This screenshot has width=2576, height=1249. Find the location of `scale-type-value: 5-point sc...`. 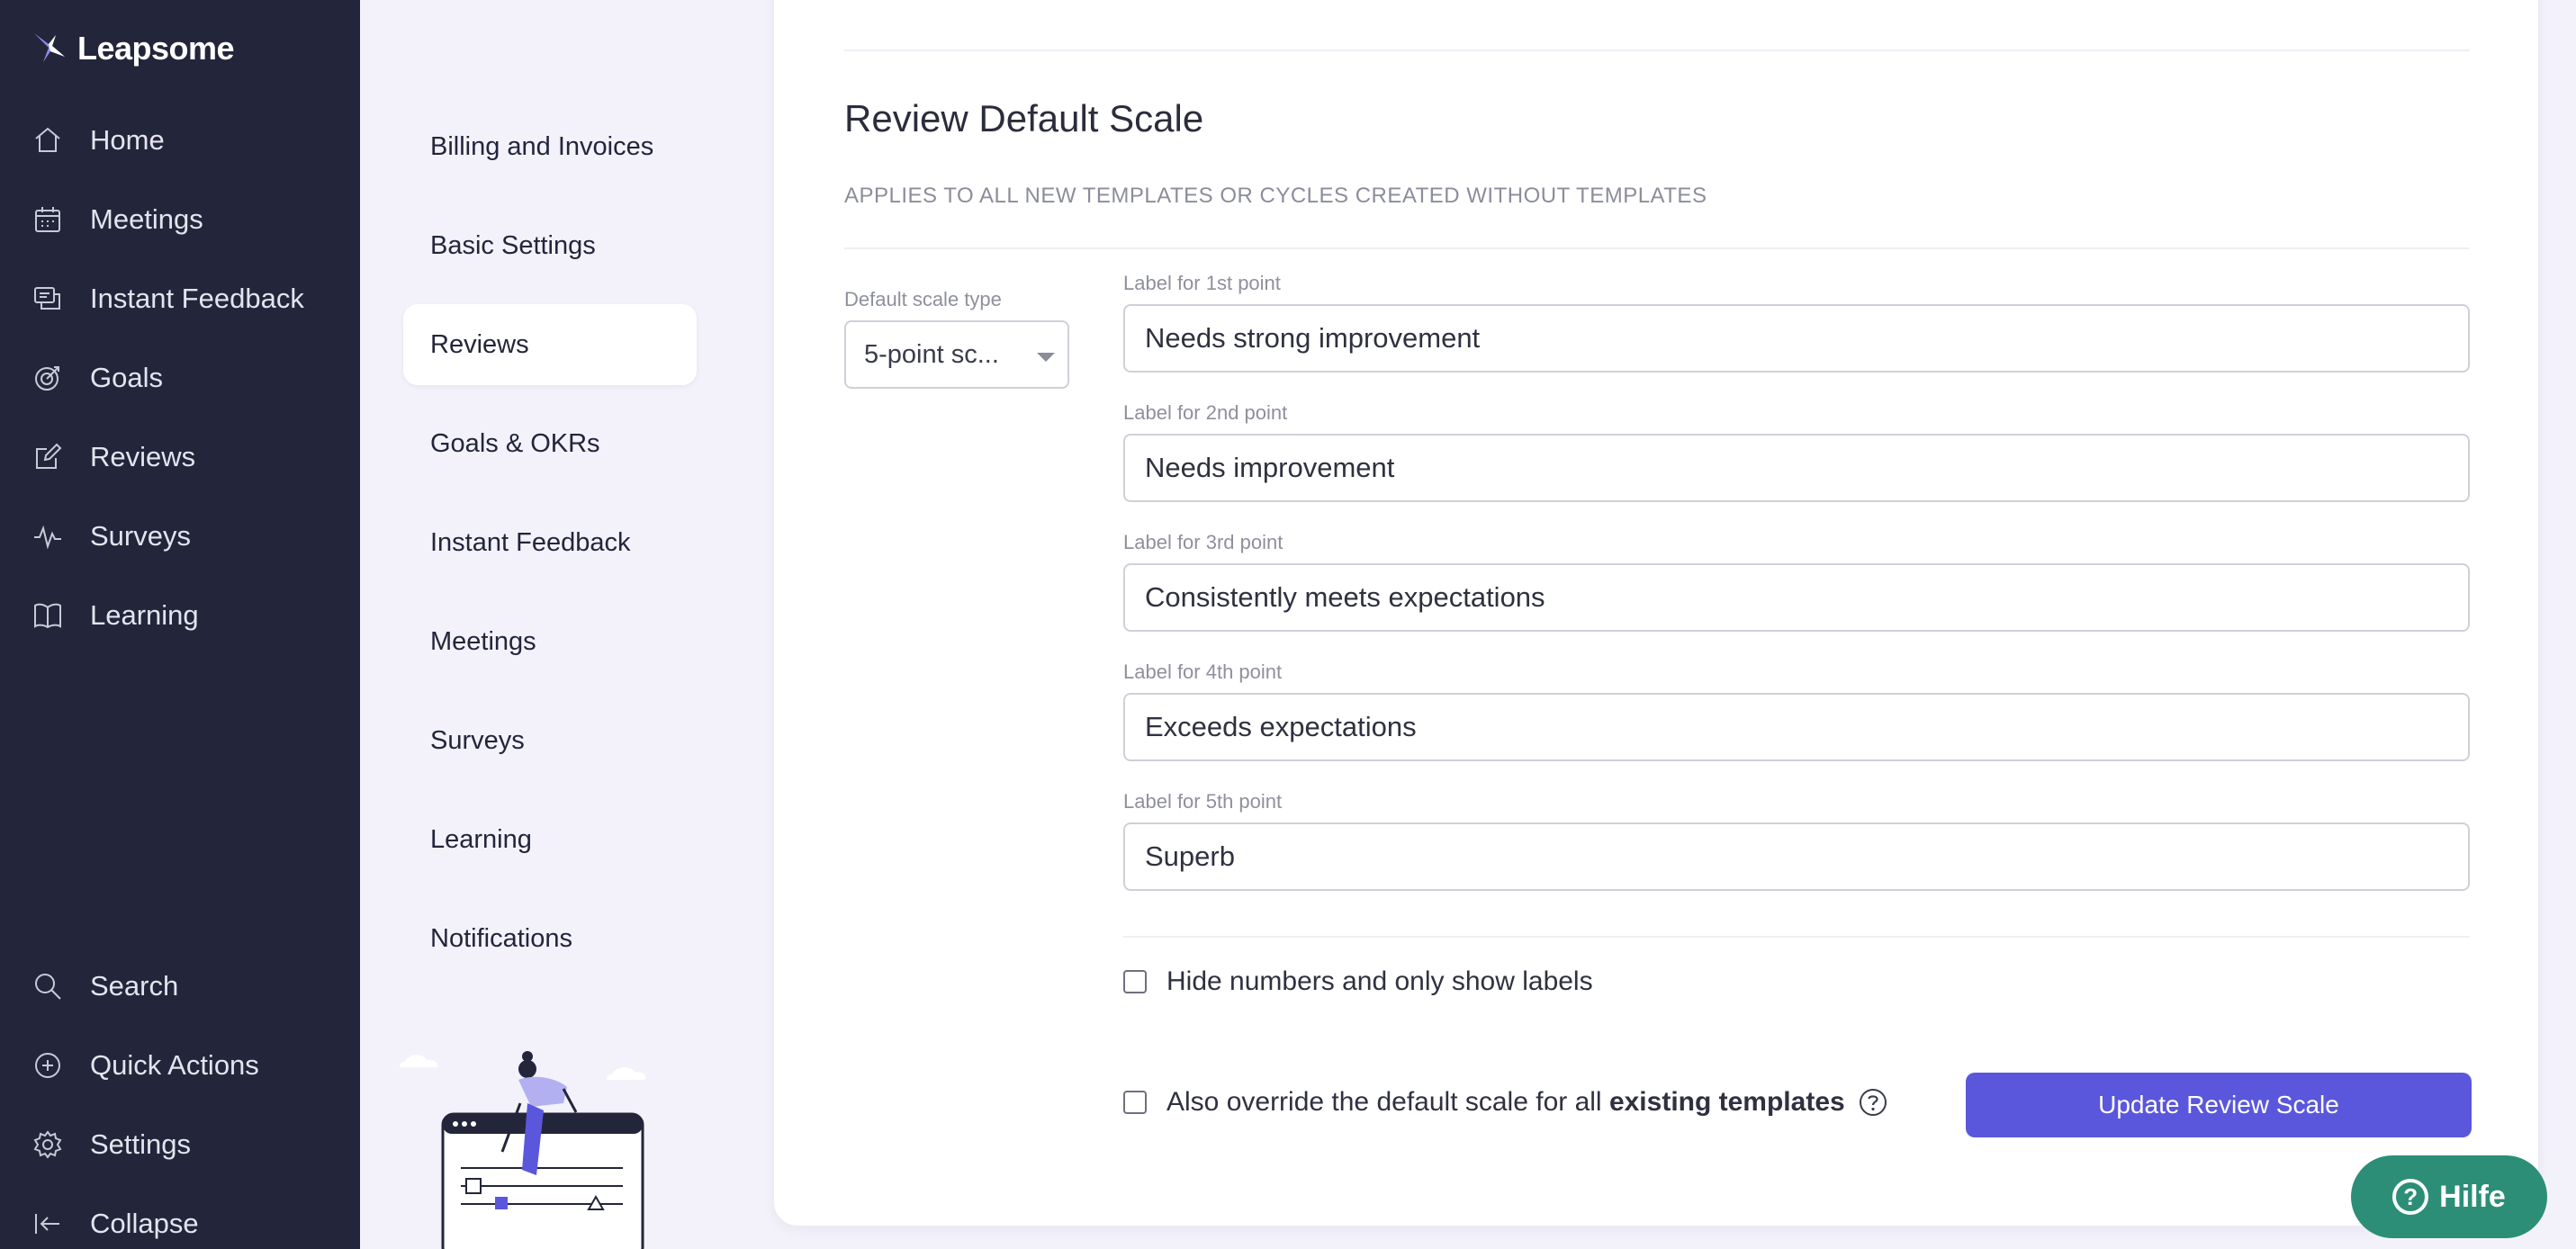

scale-type-value: 5-point sc... is located at coordinates (931, 354).